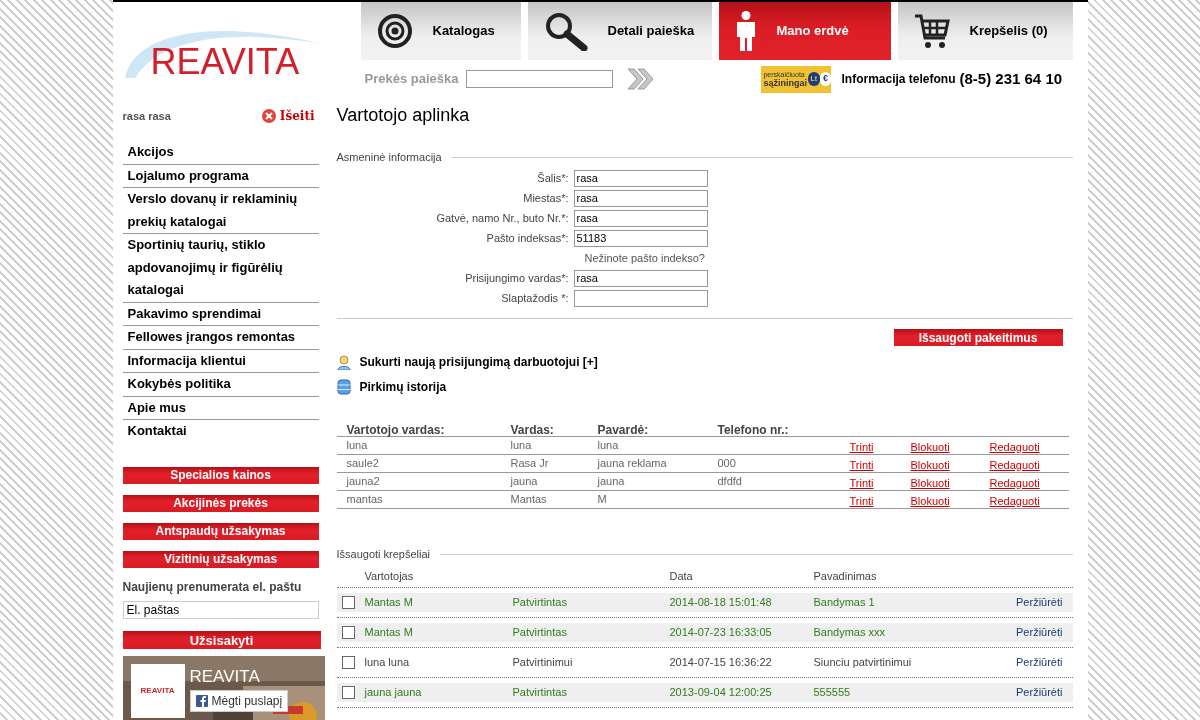 Image resolution: width=1200 pixels, height=720 pixels. What do you see at coordinates (389, 603) in the screenshot?
I see `table-cell-text: Mantas M` at bounding box center [389, 603].